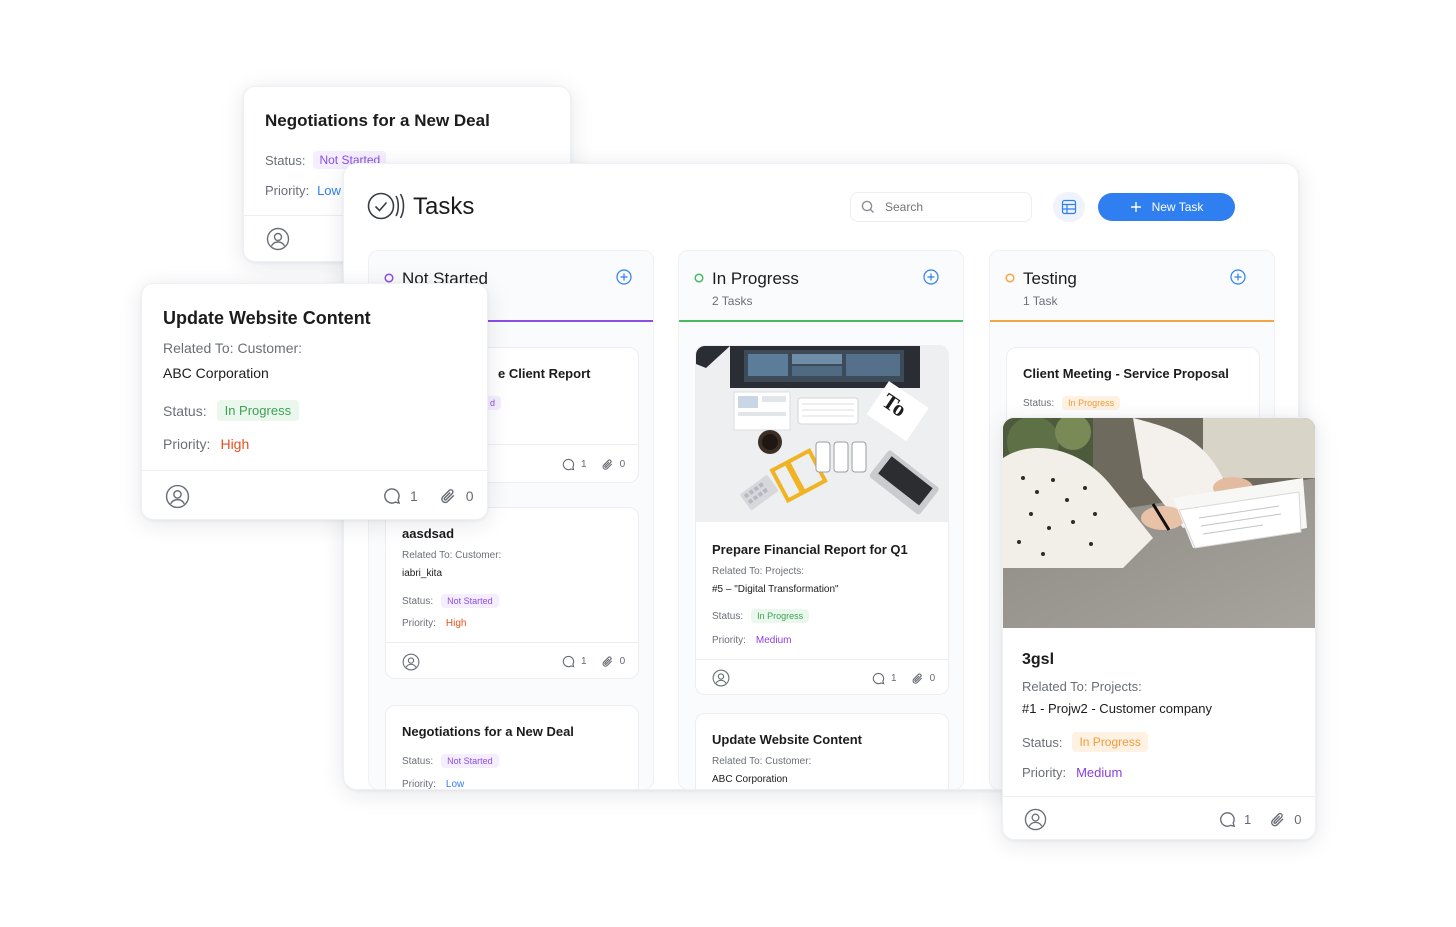 This screenshot has width=1456, height=927. I want to click on column-task-count: 2 Tasks, so click(732, 301).